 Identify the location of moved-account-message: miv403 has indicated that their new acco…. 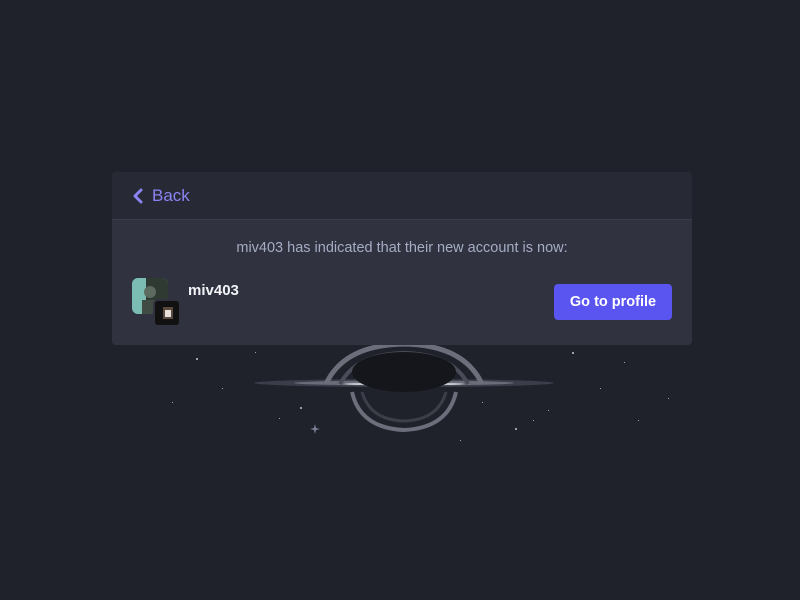
(402, 248).